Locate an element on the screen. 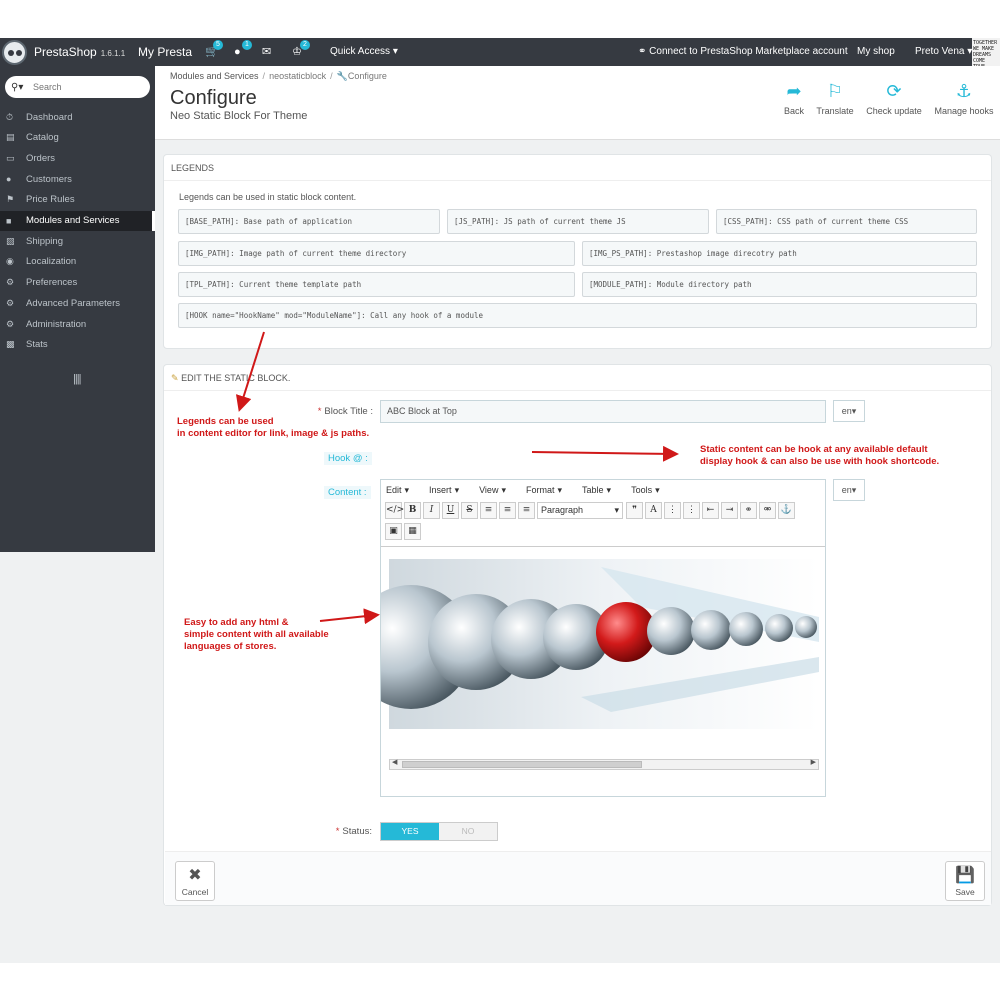 The height and width of the screenshot is (1000, 1000). arrow-legends is located at coordinates (250, 371).